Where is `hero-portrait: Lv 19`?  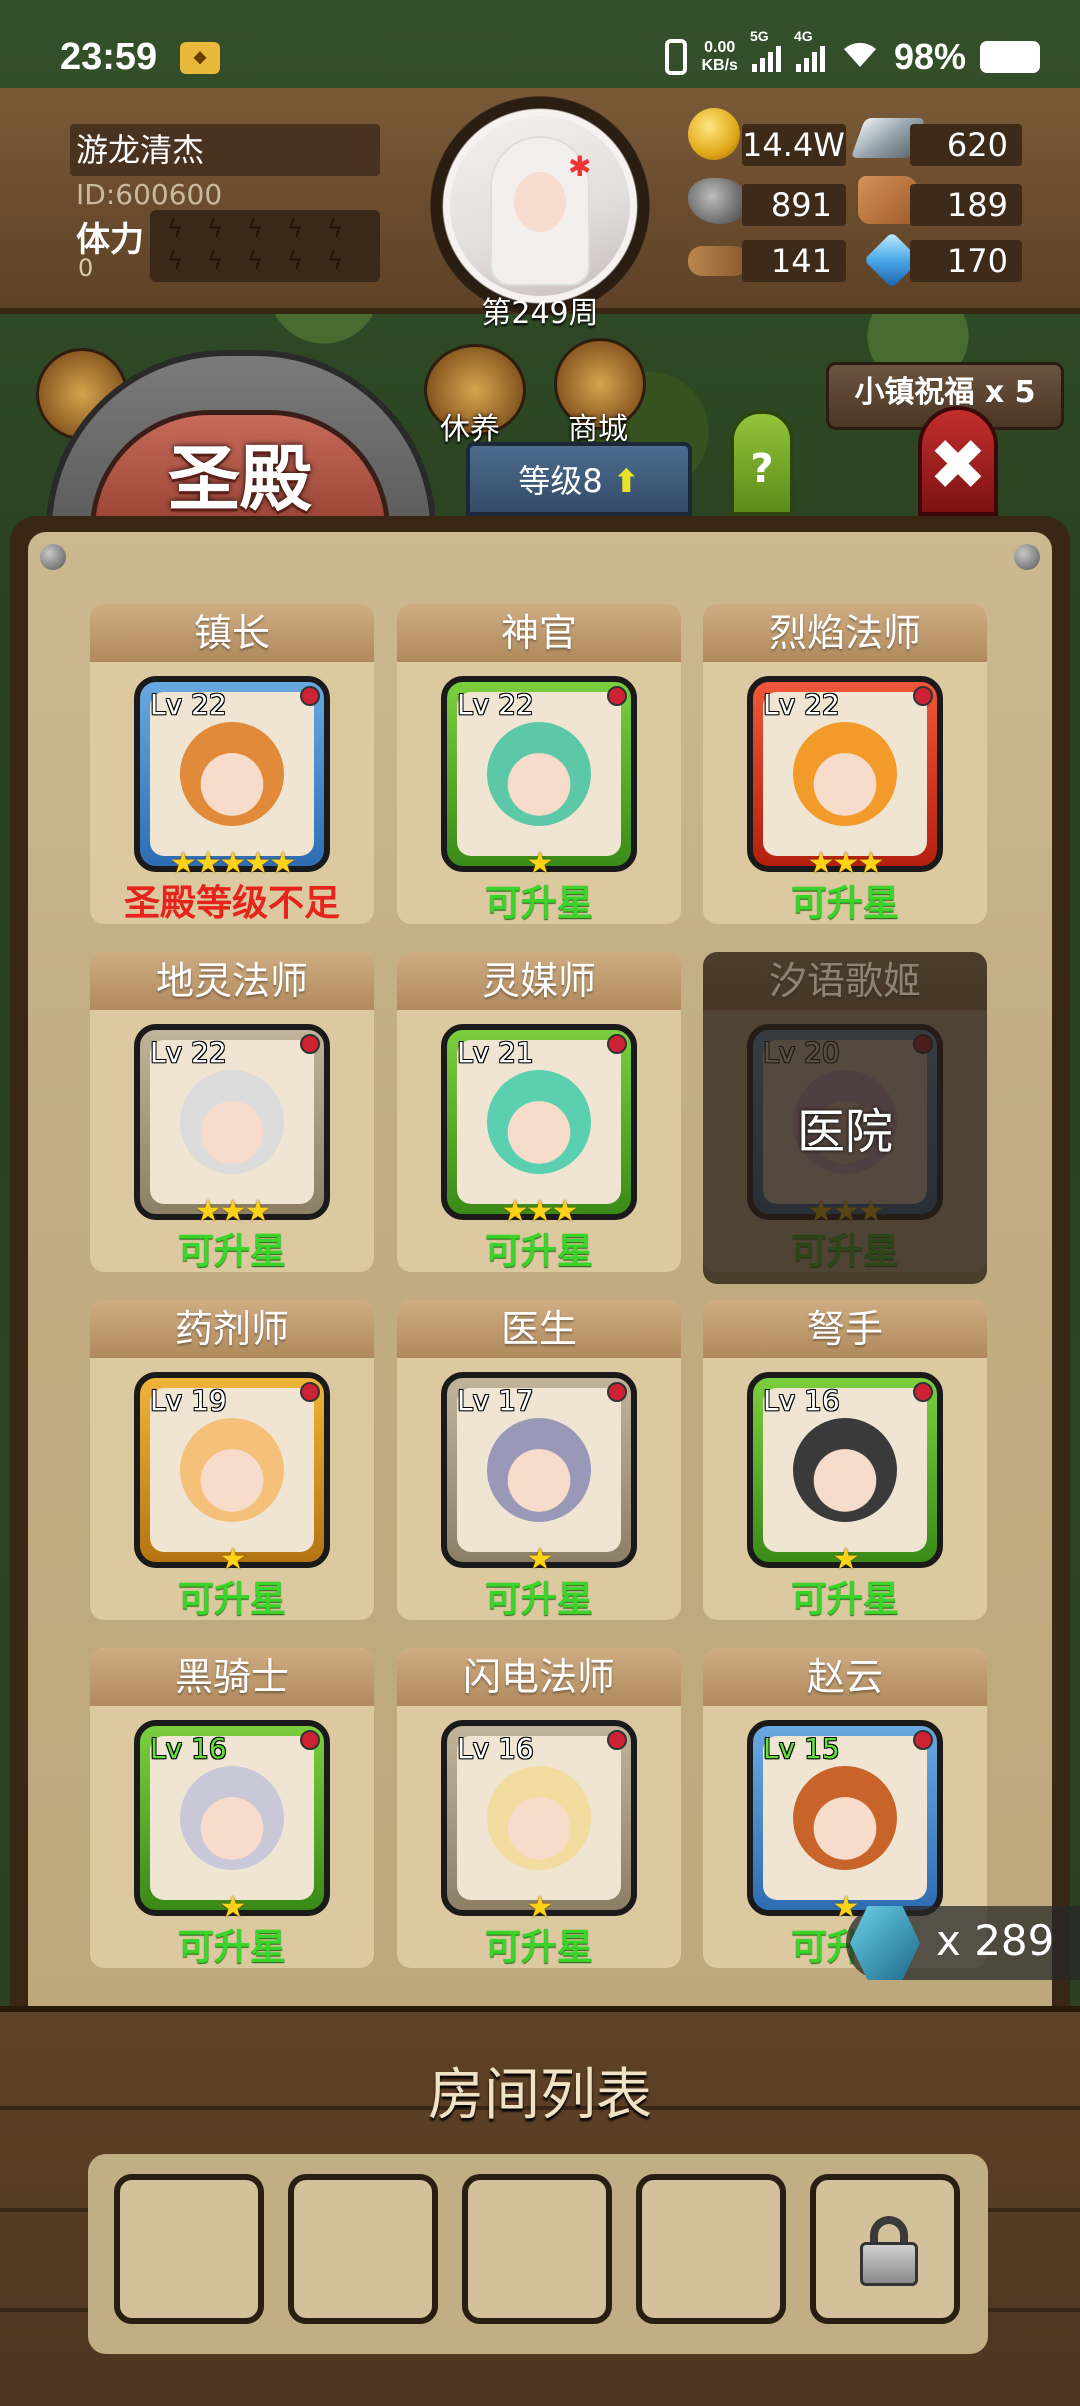 hero-portrait: Lv 19 is located at coordinates (232, 1470).